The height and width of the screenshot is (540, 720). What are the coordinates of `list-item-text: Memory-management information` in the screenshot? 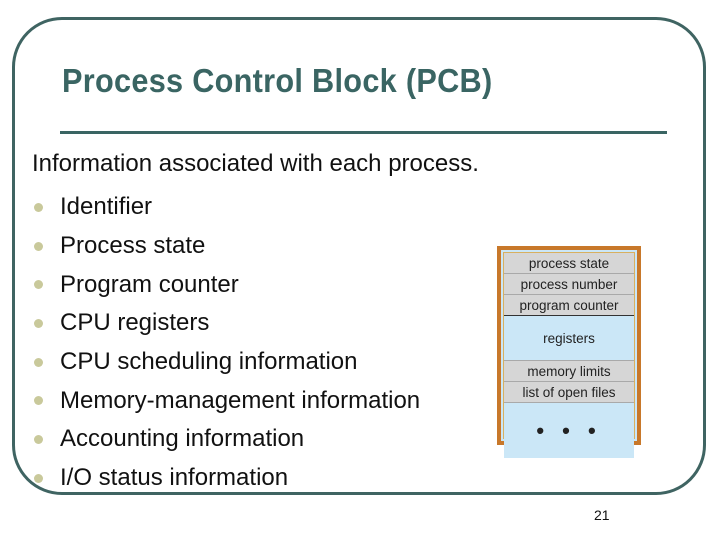 It's located at (240, 400).